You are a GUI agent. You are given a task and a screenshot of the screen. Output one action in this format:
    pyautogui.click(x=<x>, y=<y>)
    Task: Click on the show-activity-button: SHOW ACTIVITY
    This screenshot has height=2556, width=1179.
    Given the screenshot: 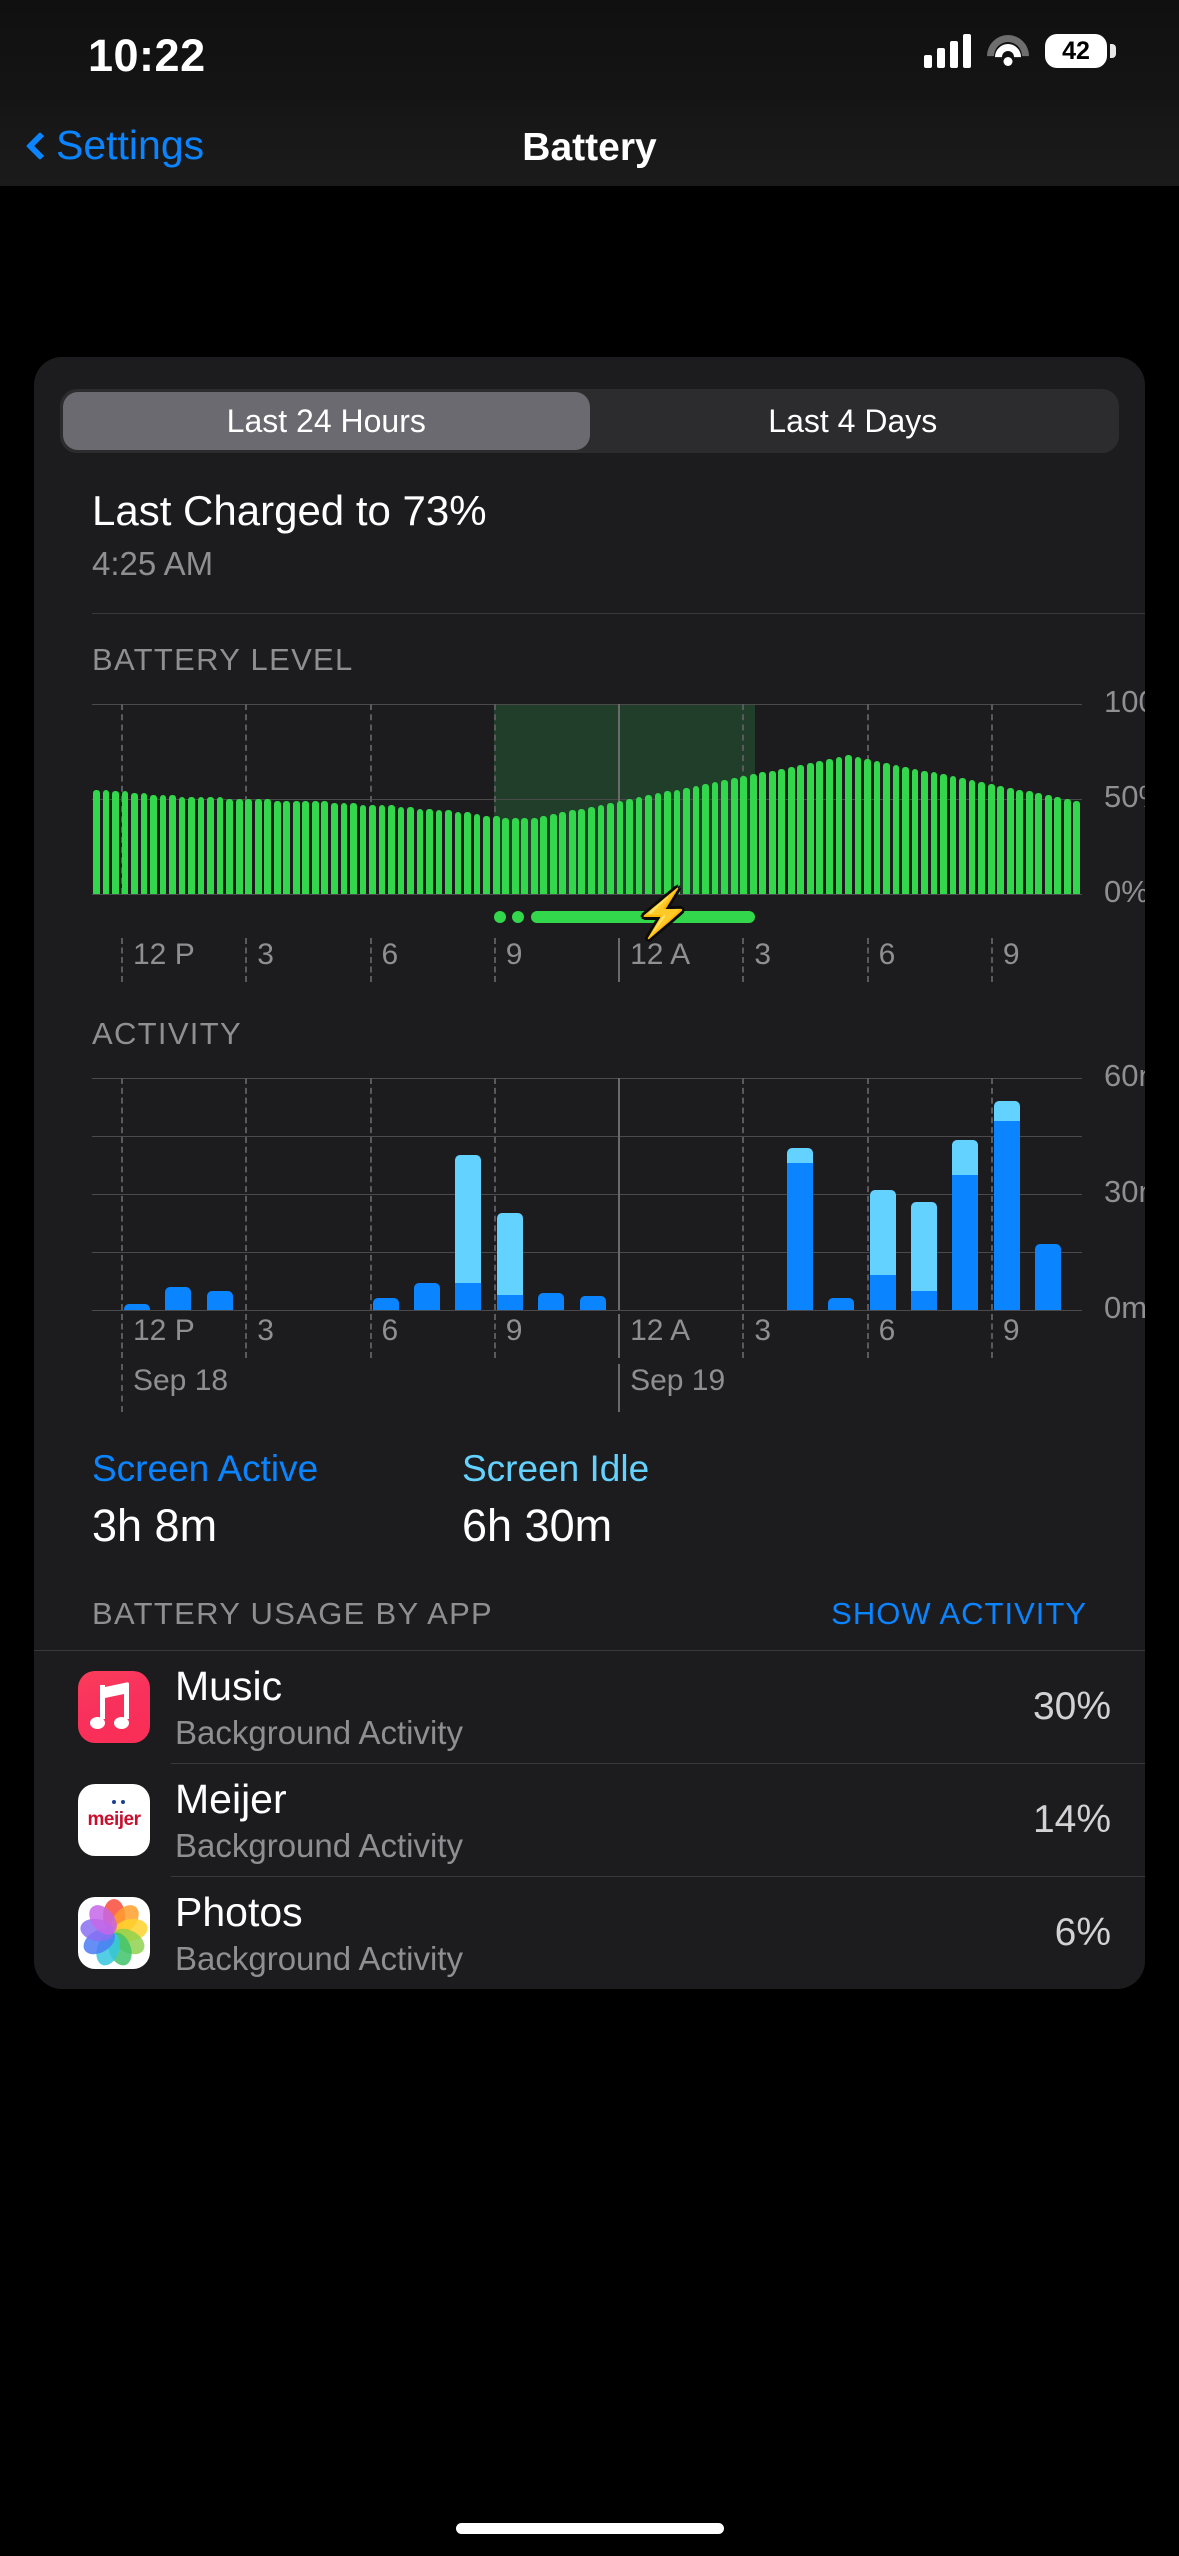 What is the action you would take?
    pyautogui.click(x=959, y=1614)
    